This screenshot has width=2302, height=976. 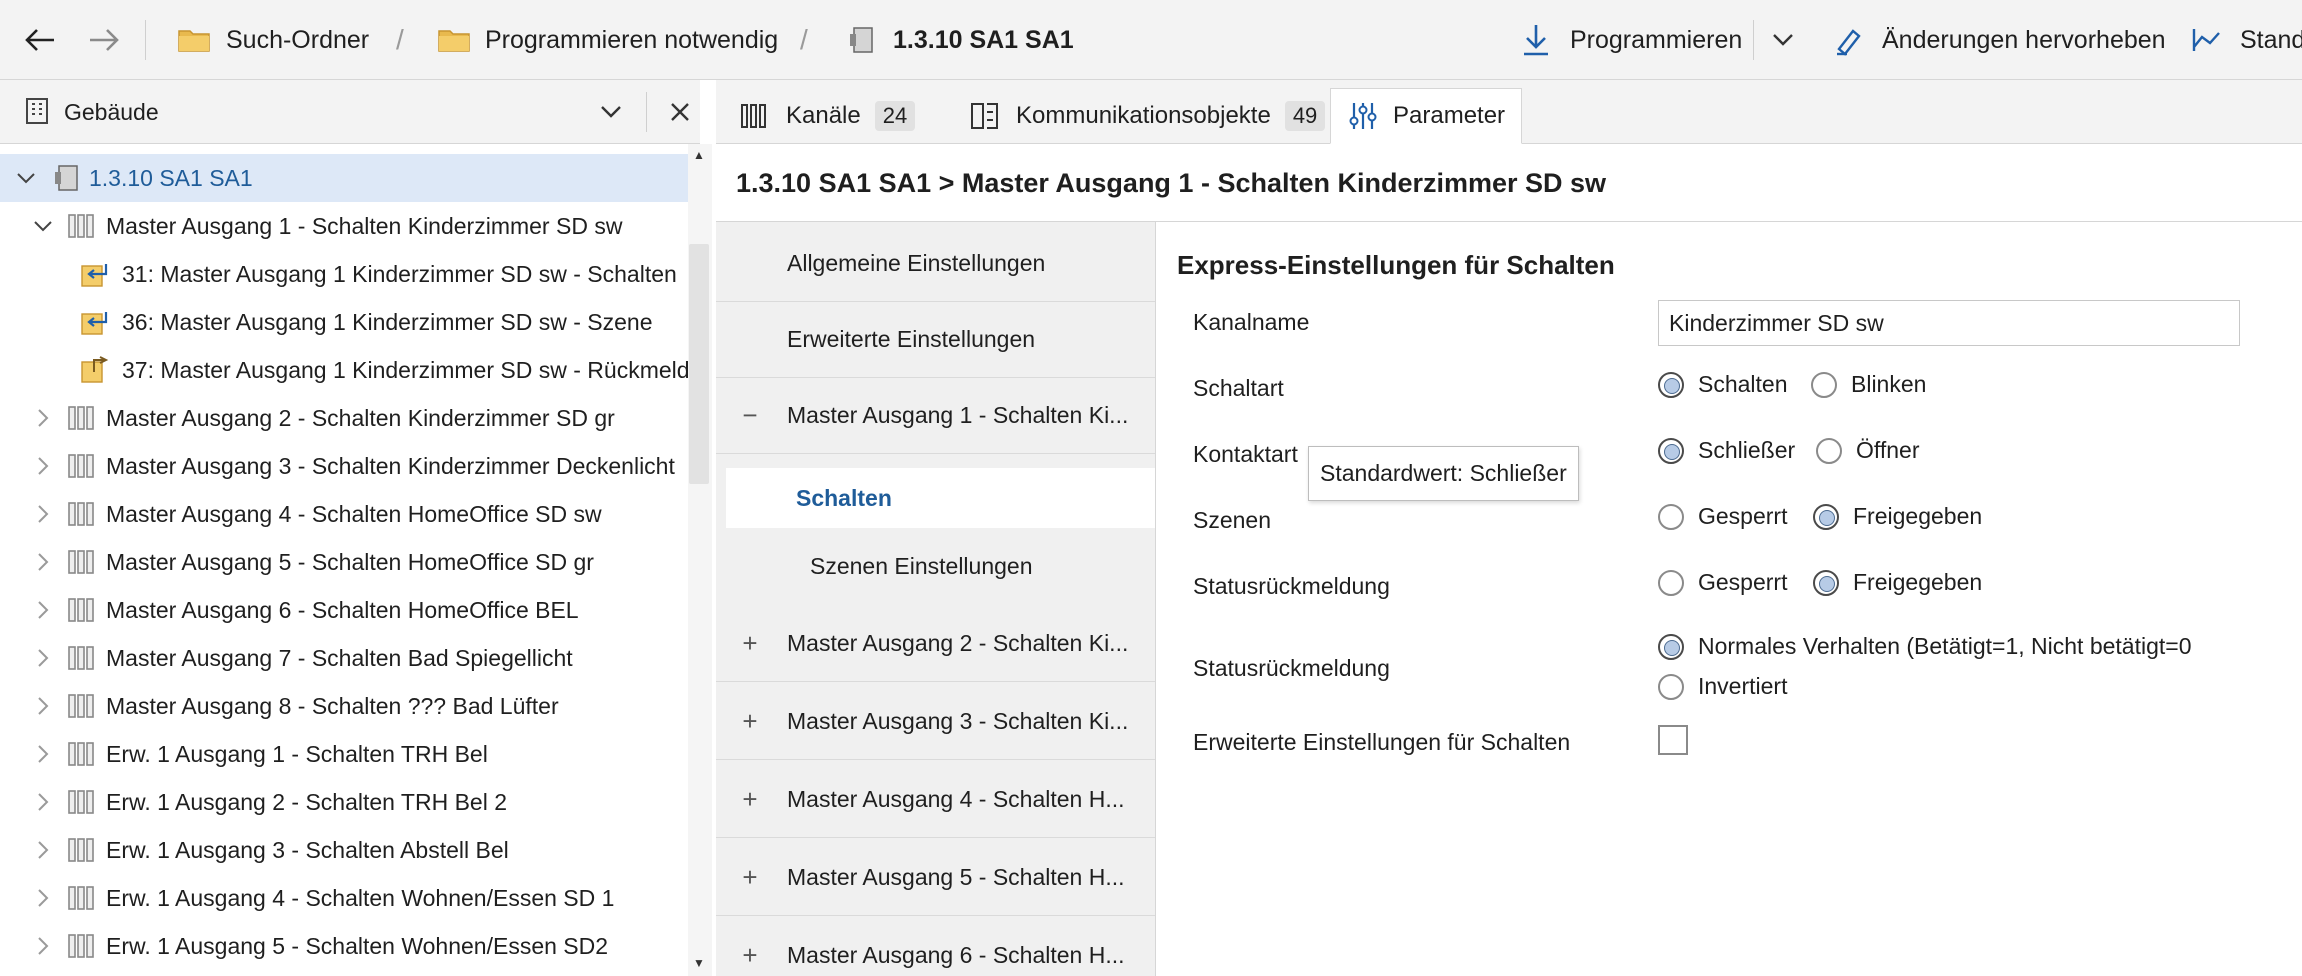 What do you see at coordinates (699, 364) in the screenshot?
I see `scrollbar-thumb` at bounding box center [699, 364].